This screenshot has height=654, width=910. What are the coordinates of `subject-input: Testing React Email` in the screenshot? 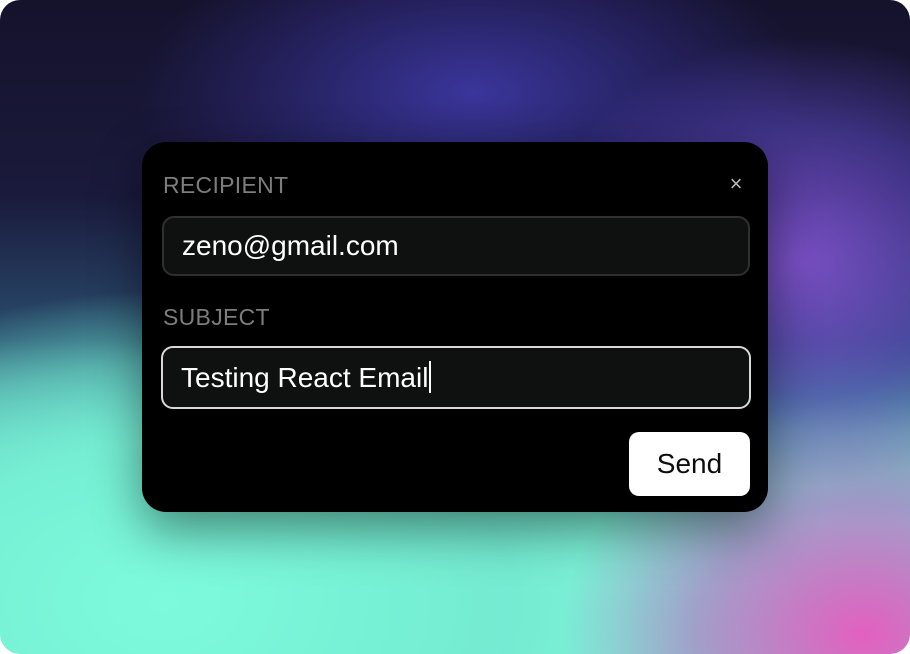 It's located at (456, 377).